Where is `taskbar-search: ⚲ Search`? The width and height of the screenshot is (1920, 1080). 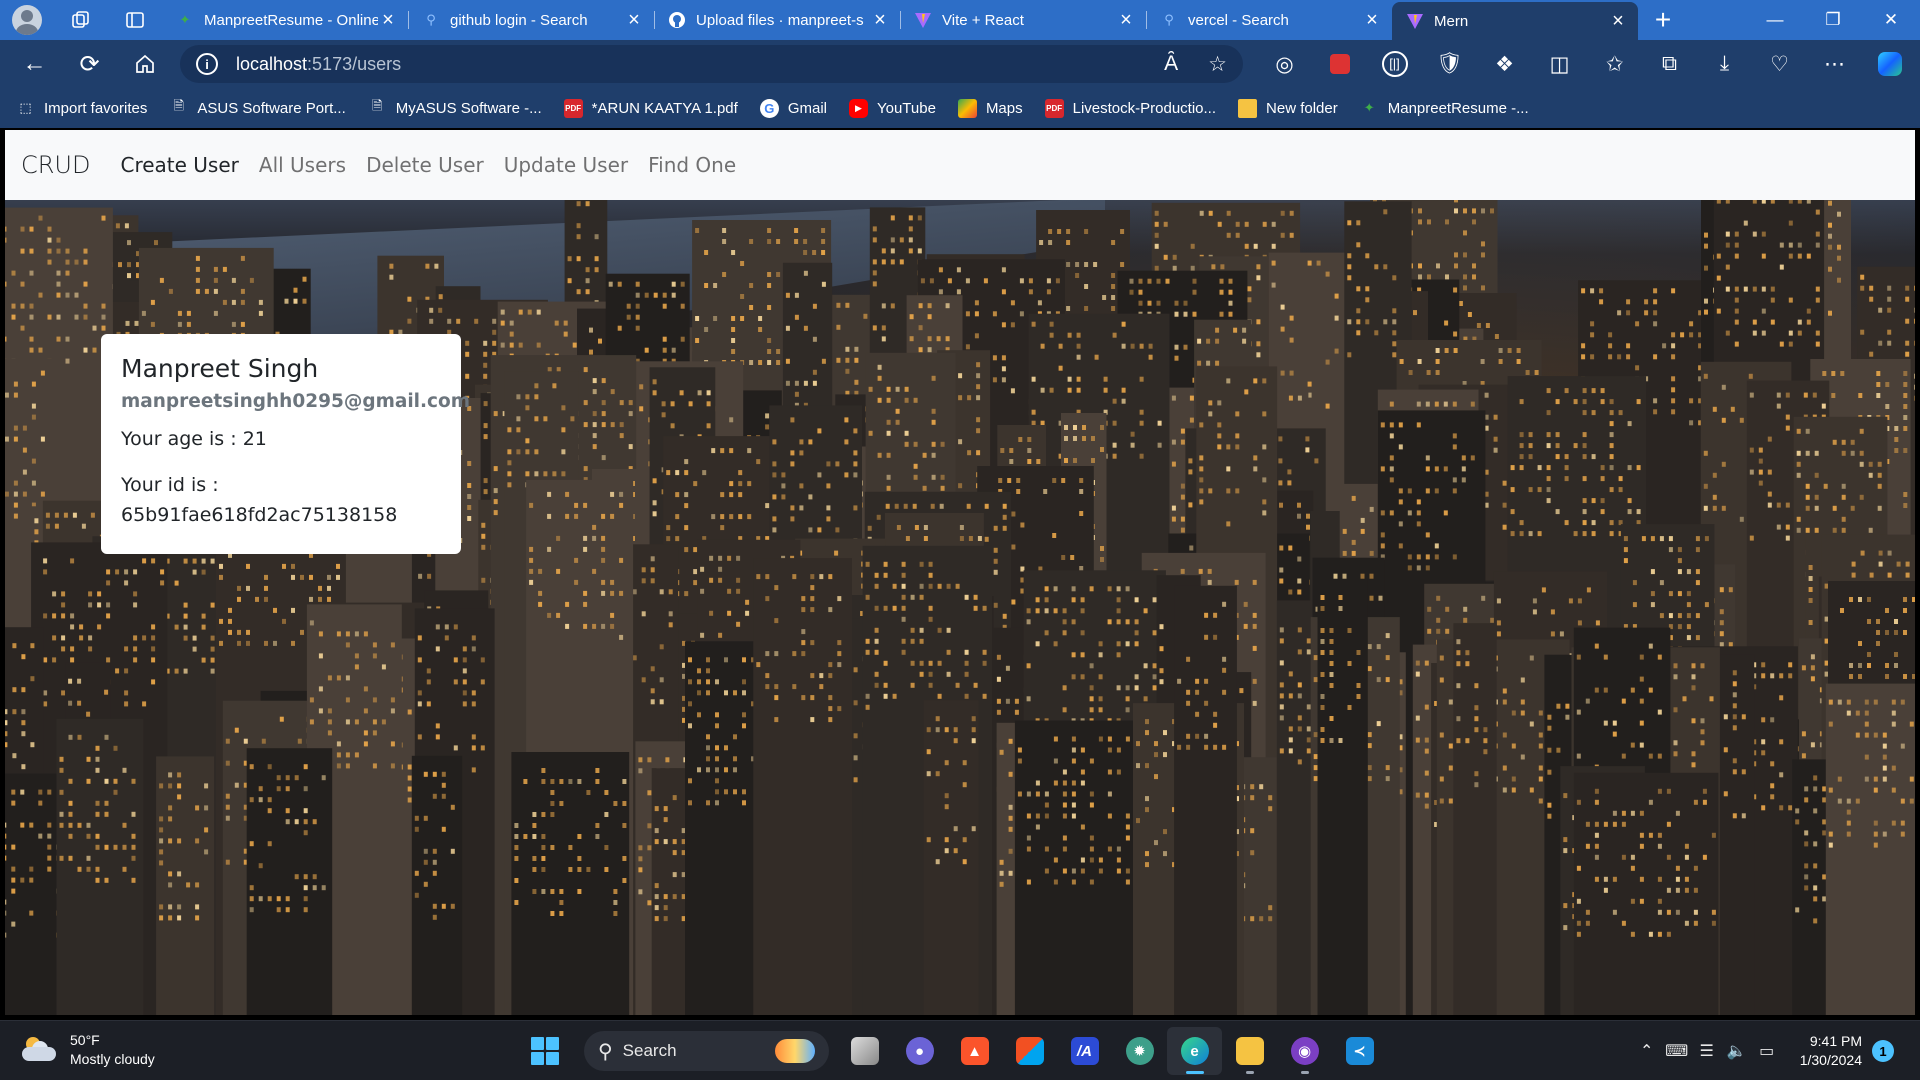 taskbar-search: ⚲ Search is located at coordinates (706, 1051).